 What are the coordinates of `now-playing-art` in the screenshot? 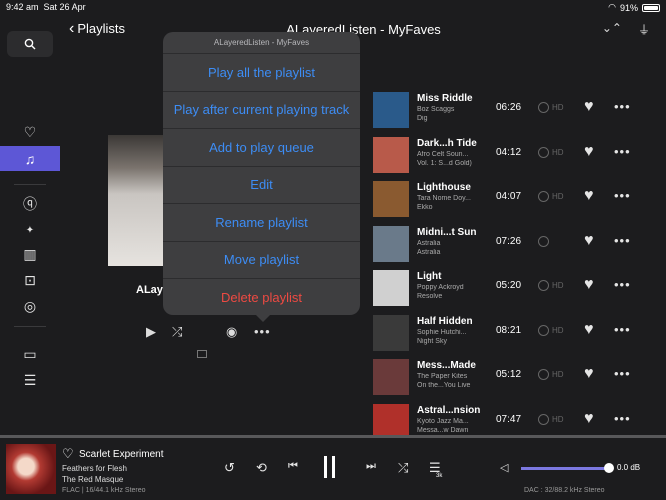 It's located at (31, 469).